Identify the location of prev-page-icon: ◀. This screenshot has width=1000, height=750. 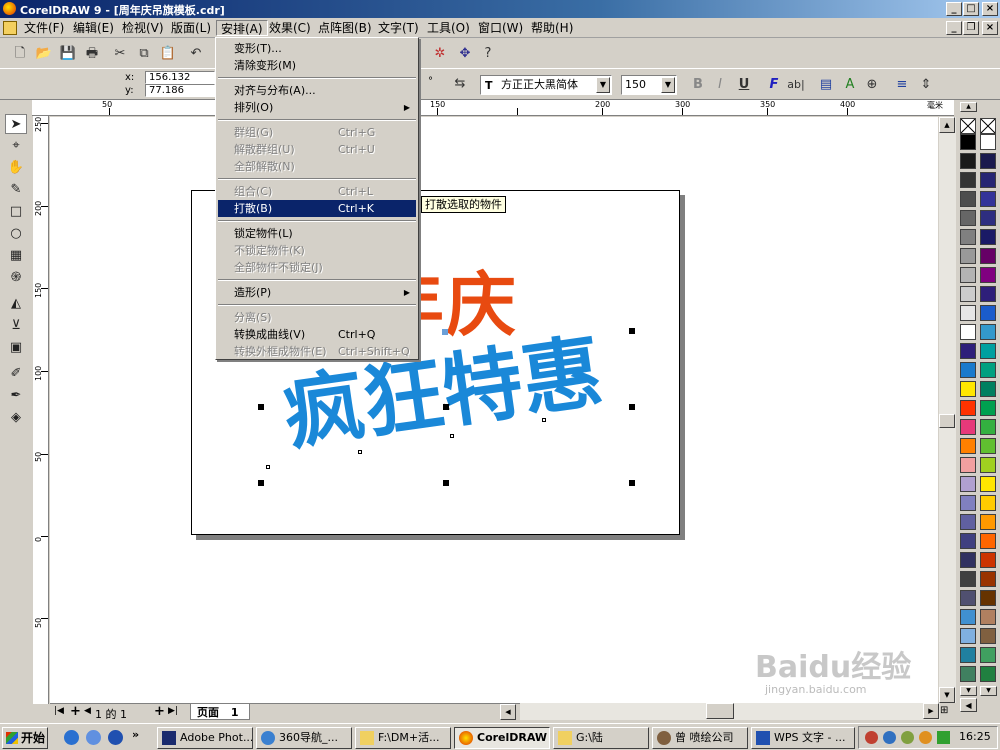
(87, 711).